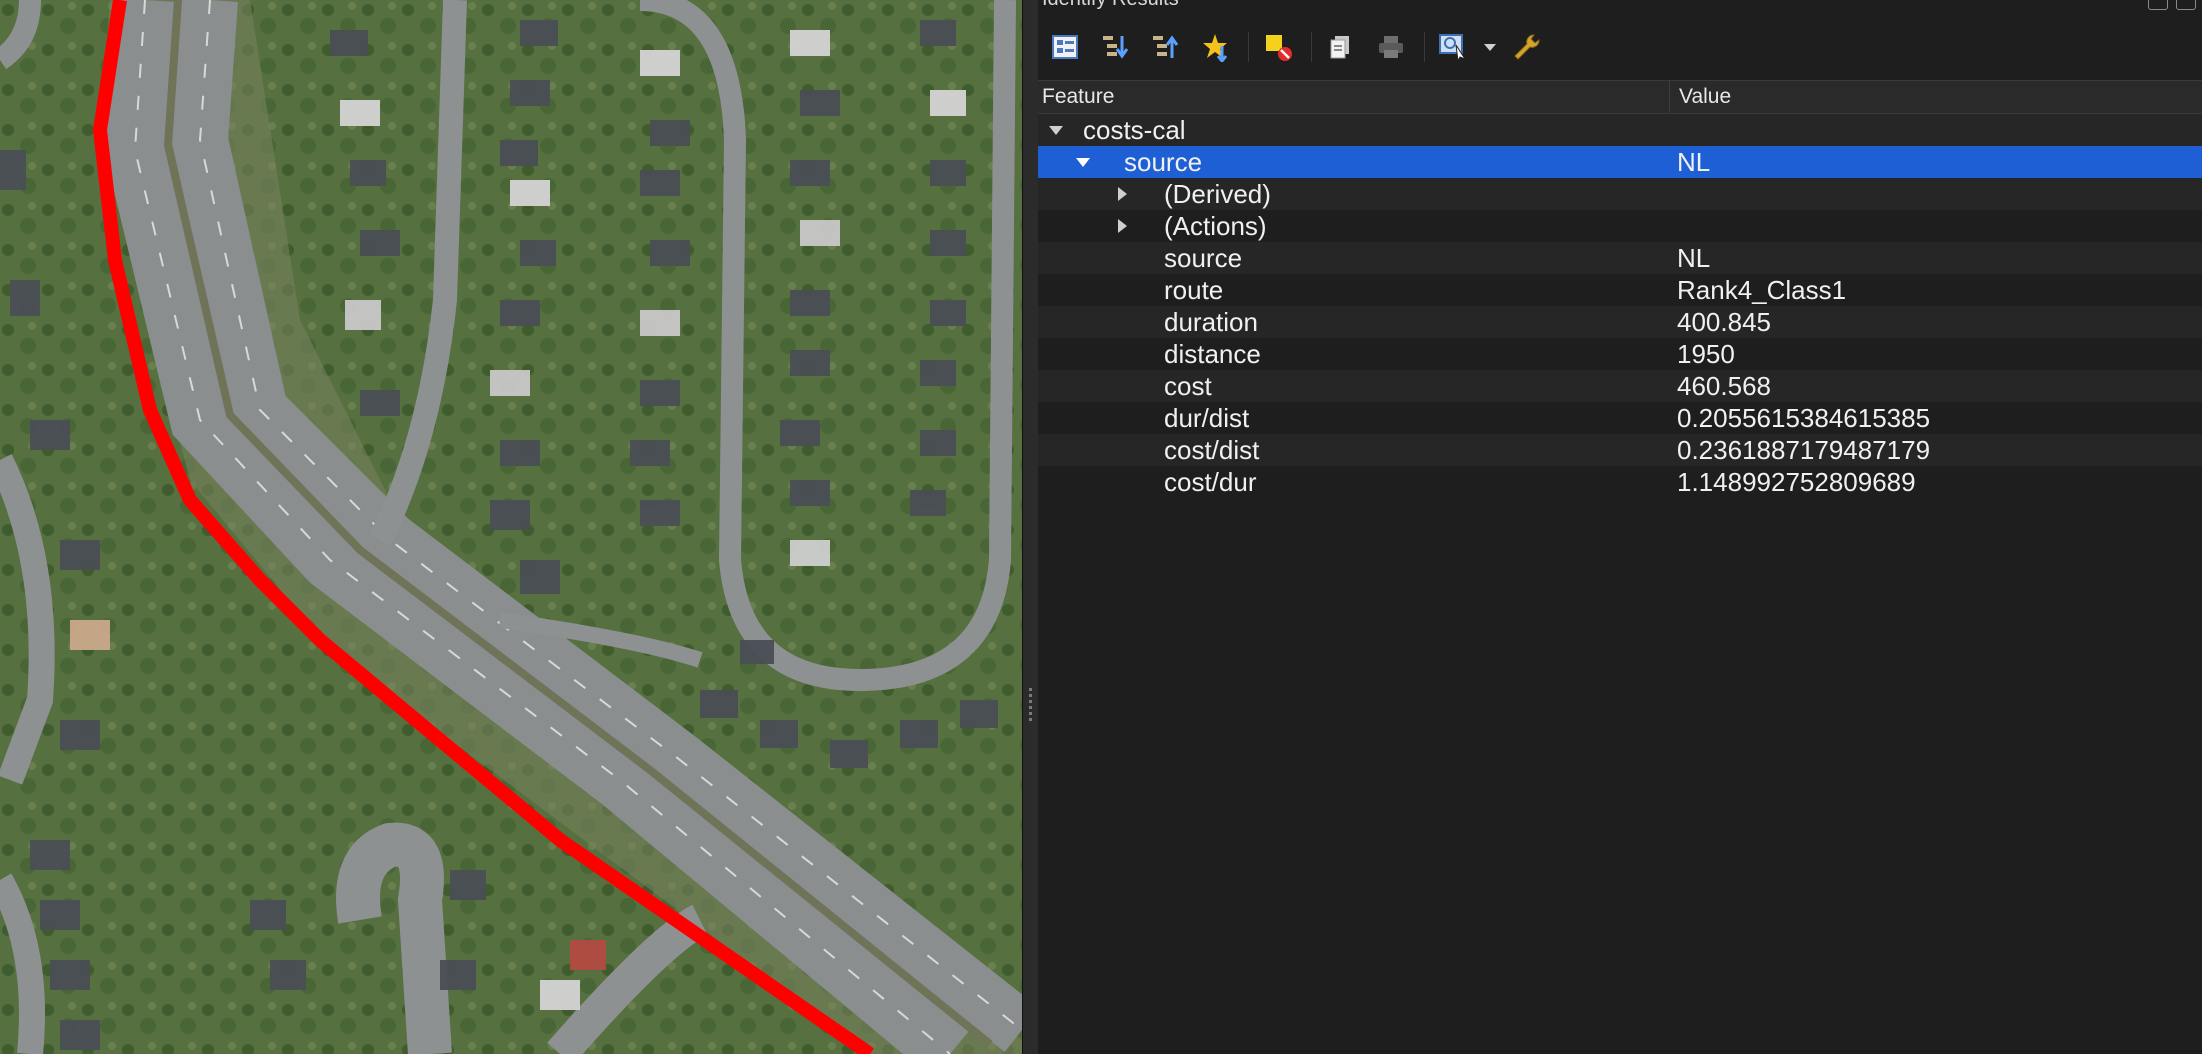 This screenshot has height=1054, width=2202. What do you see at coordinates (1620, 258) in the screenshot?
I see `attribute-row: source NL` at bounding box center [1620, 258].